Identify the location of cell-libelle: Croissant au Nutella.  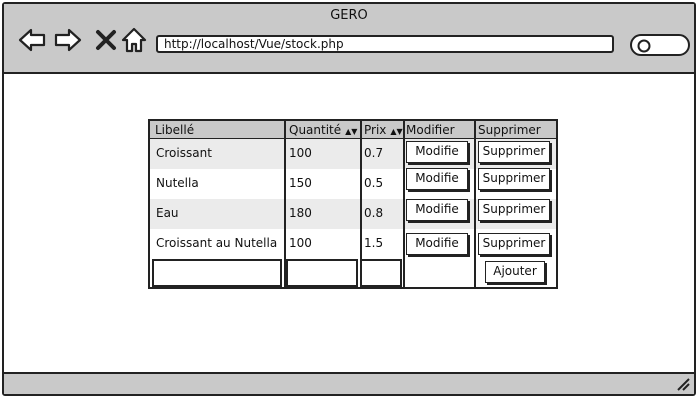
(217, 243).